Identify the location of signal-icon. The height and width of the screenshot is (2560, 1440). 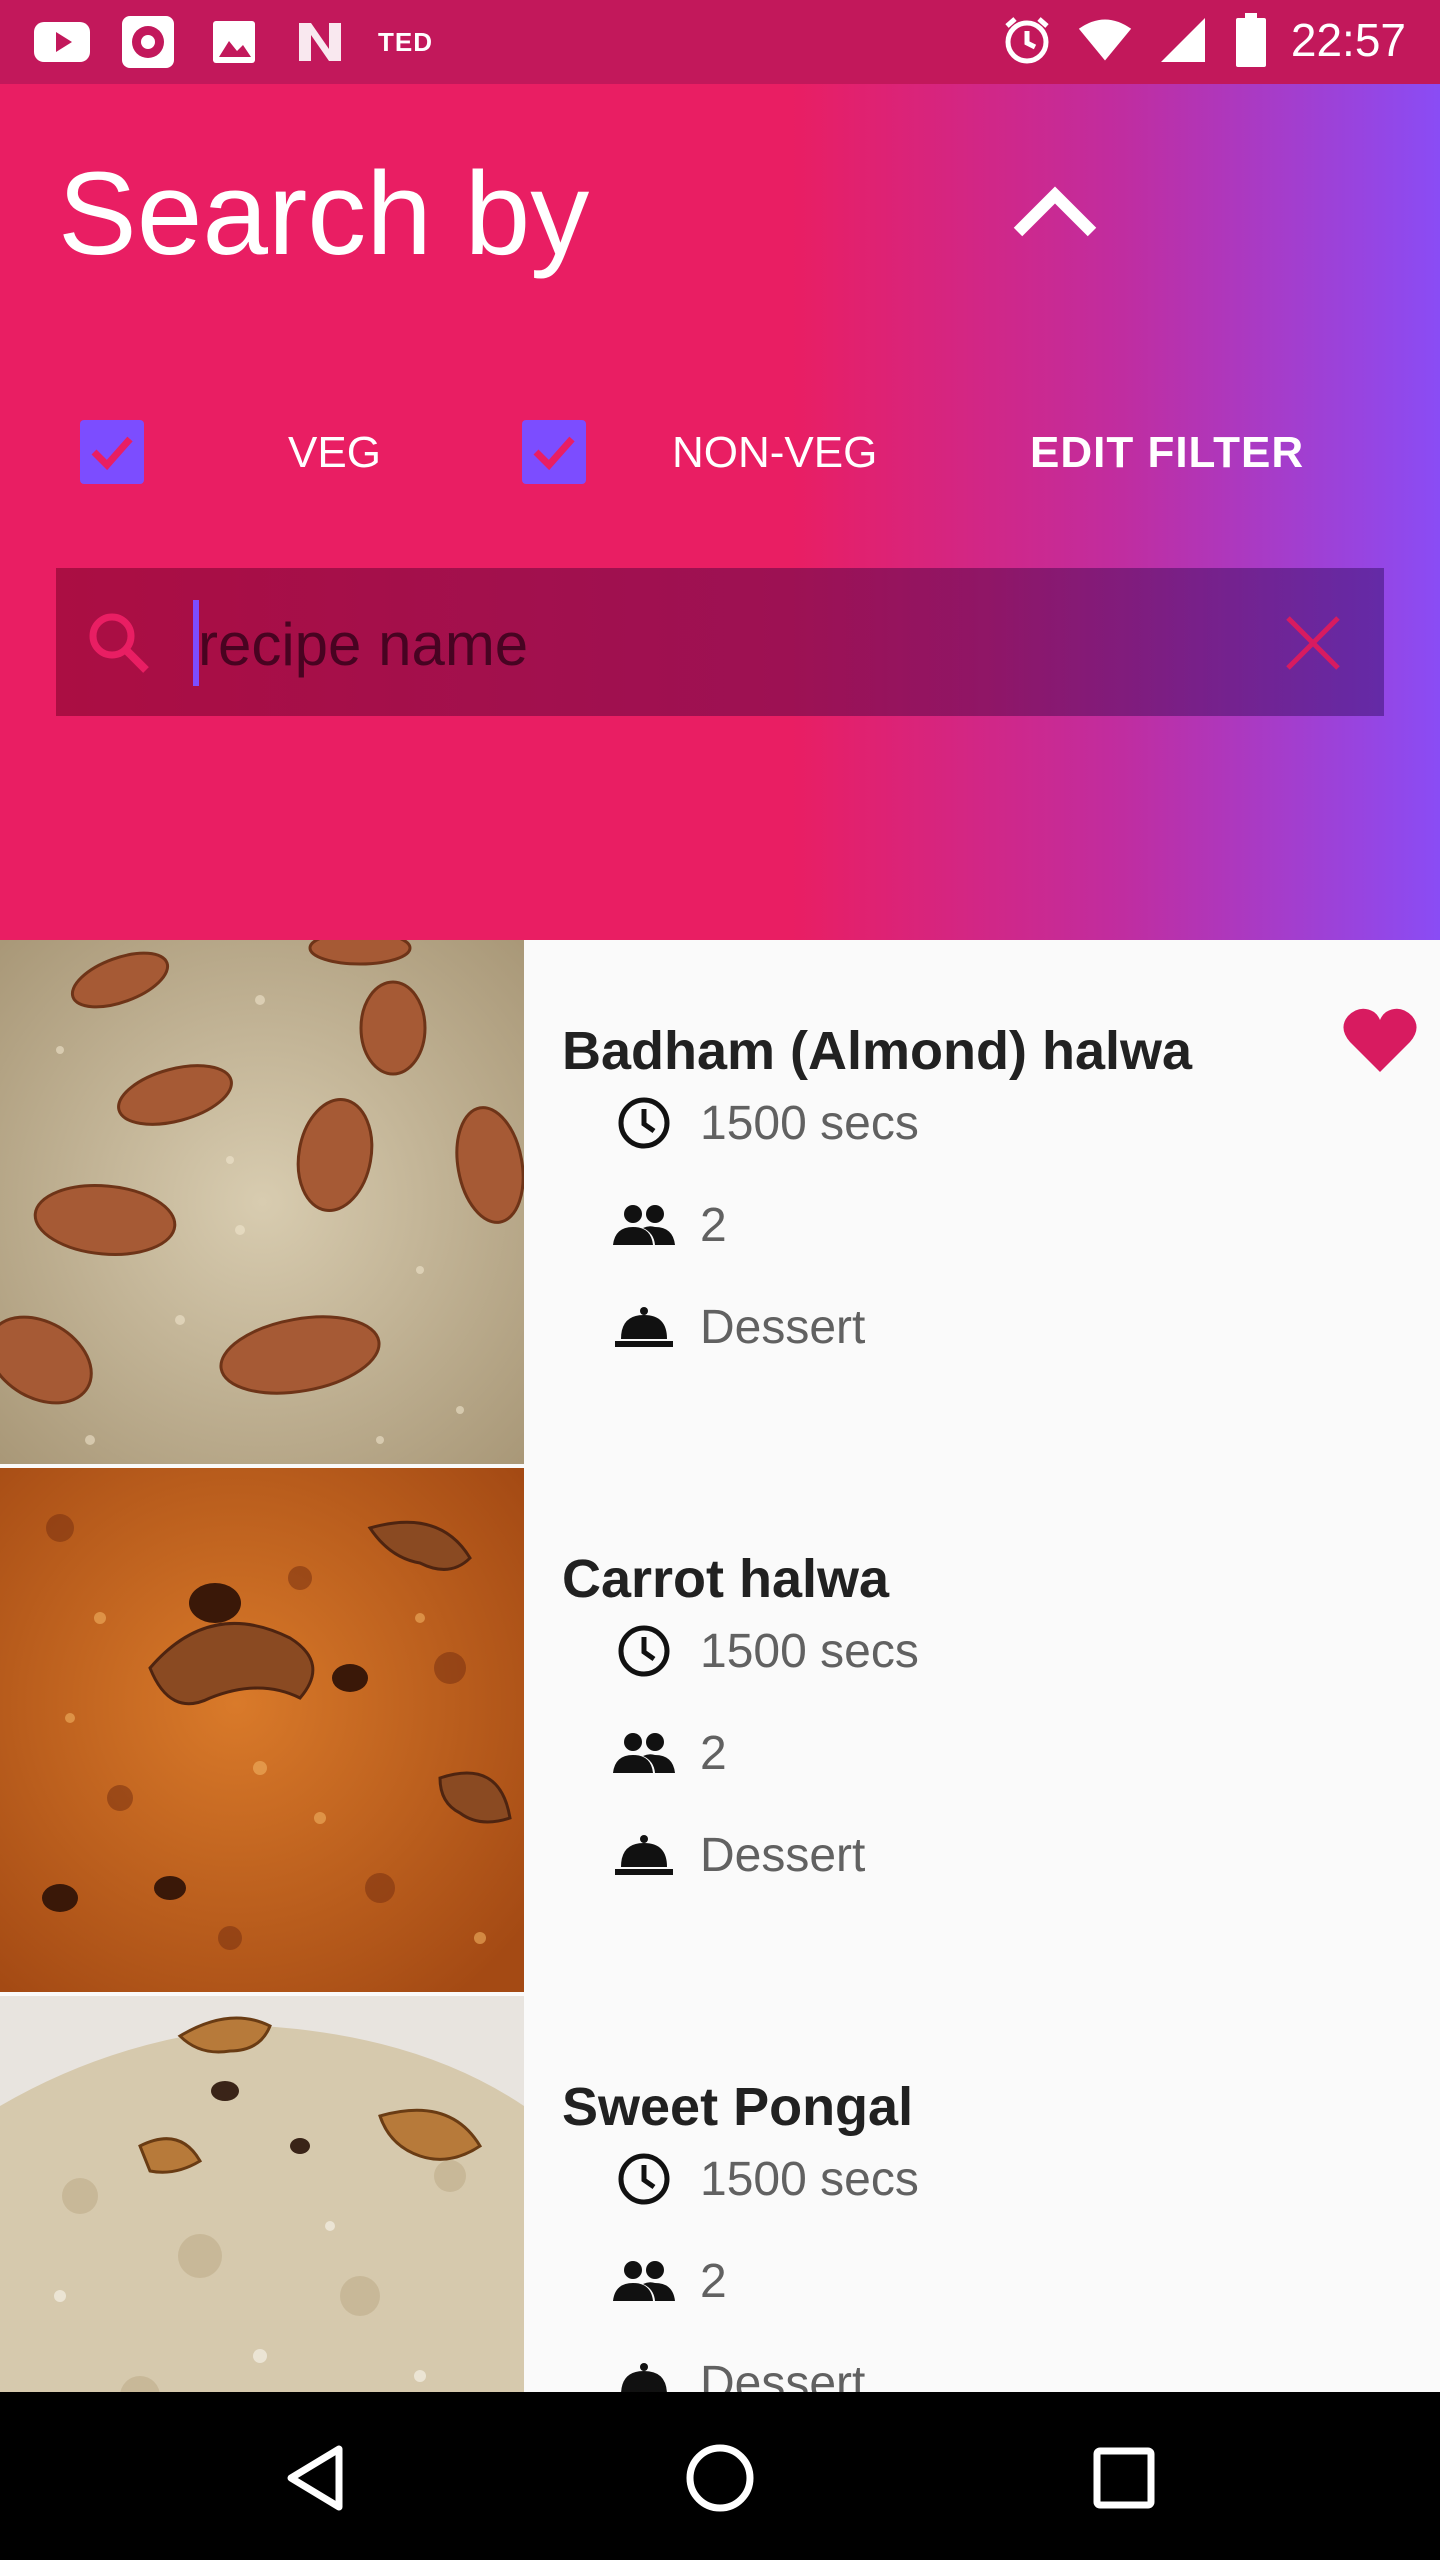
(1183, 40).